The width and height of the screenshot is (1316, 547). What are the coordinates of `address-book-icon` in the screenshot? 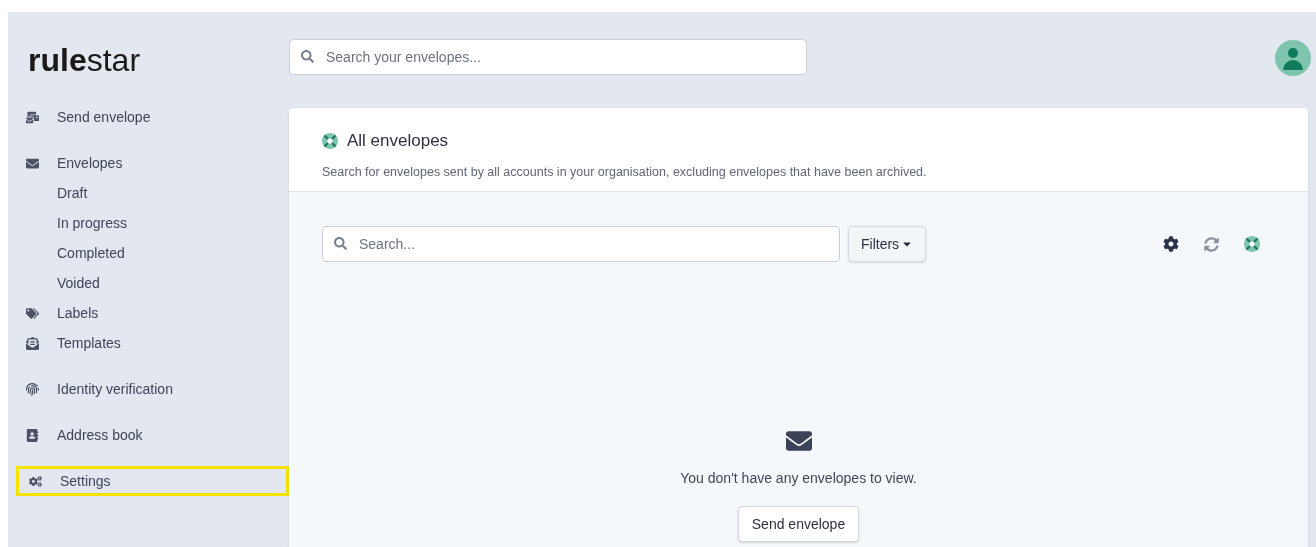 It's located at (32, 435).